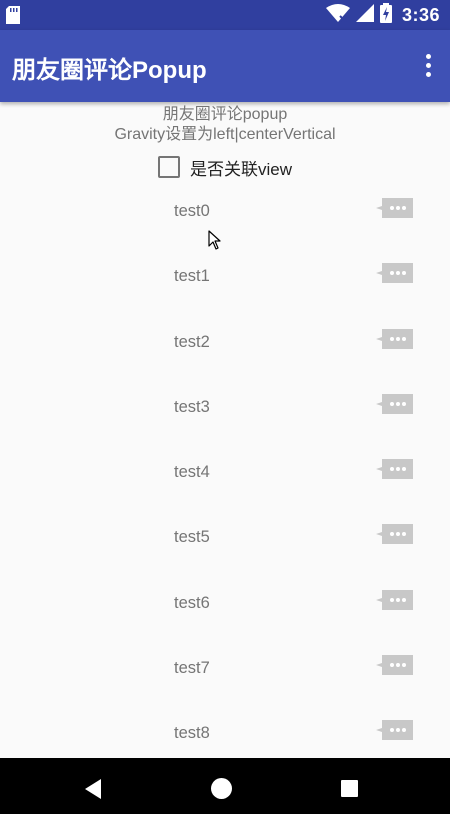 This screenshot has width=450, height=814. I want to click on list-item-label: test6, so click(192, 602).